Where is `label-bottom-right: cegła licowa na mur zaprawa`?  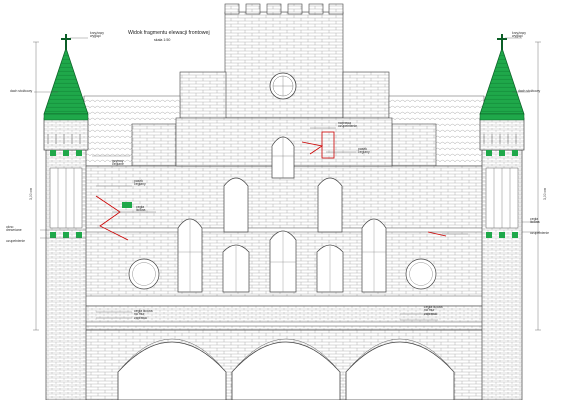
label-bottom-right: cegła licowa na mur zaprawa is located at coordinates (433, 310).